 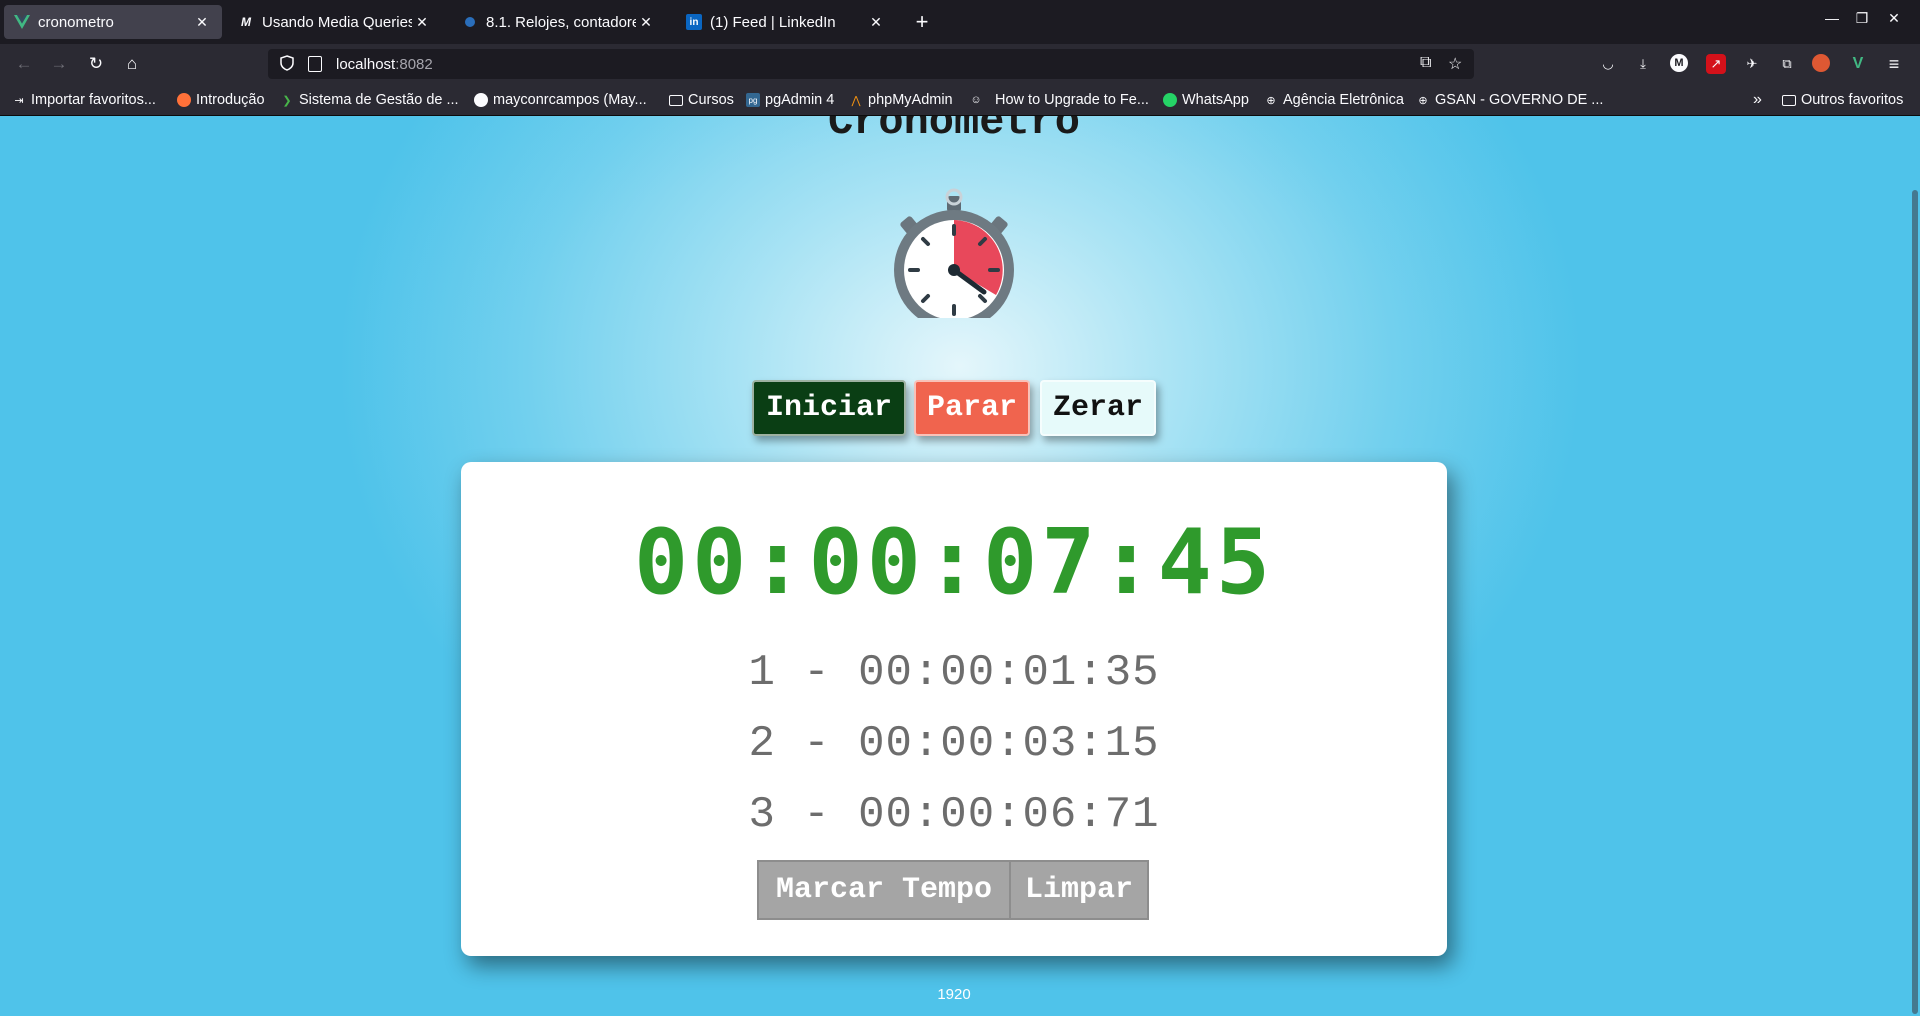 I want to click on timer-display: 00:00:07:45, so click(x=954, y=562).